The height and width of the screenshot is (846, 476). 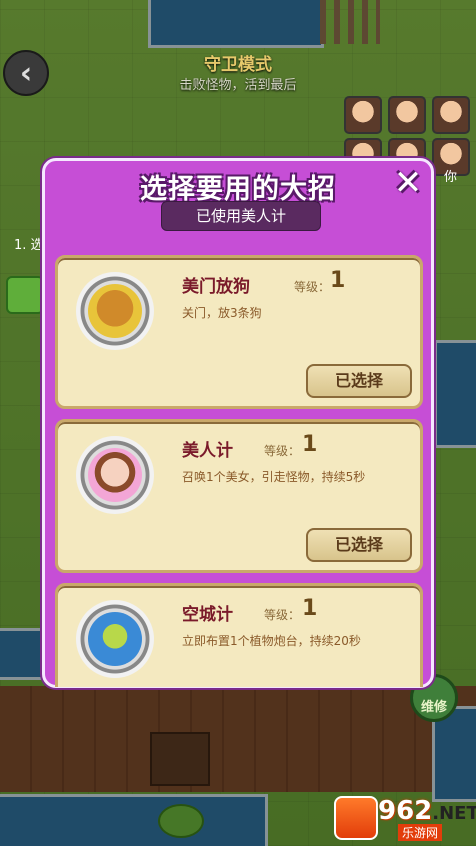 What do you see at coordinates (222, 313) in the screenshot?
I see `skill-desc: 关门，放3条狗` at bounding box center [222, 313].